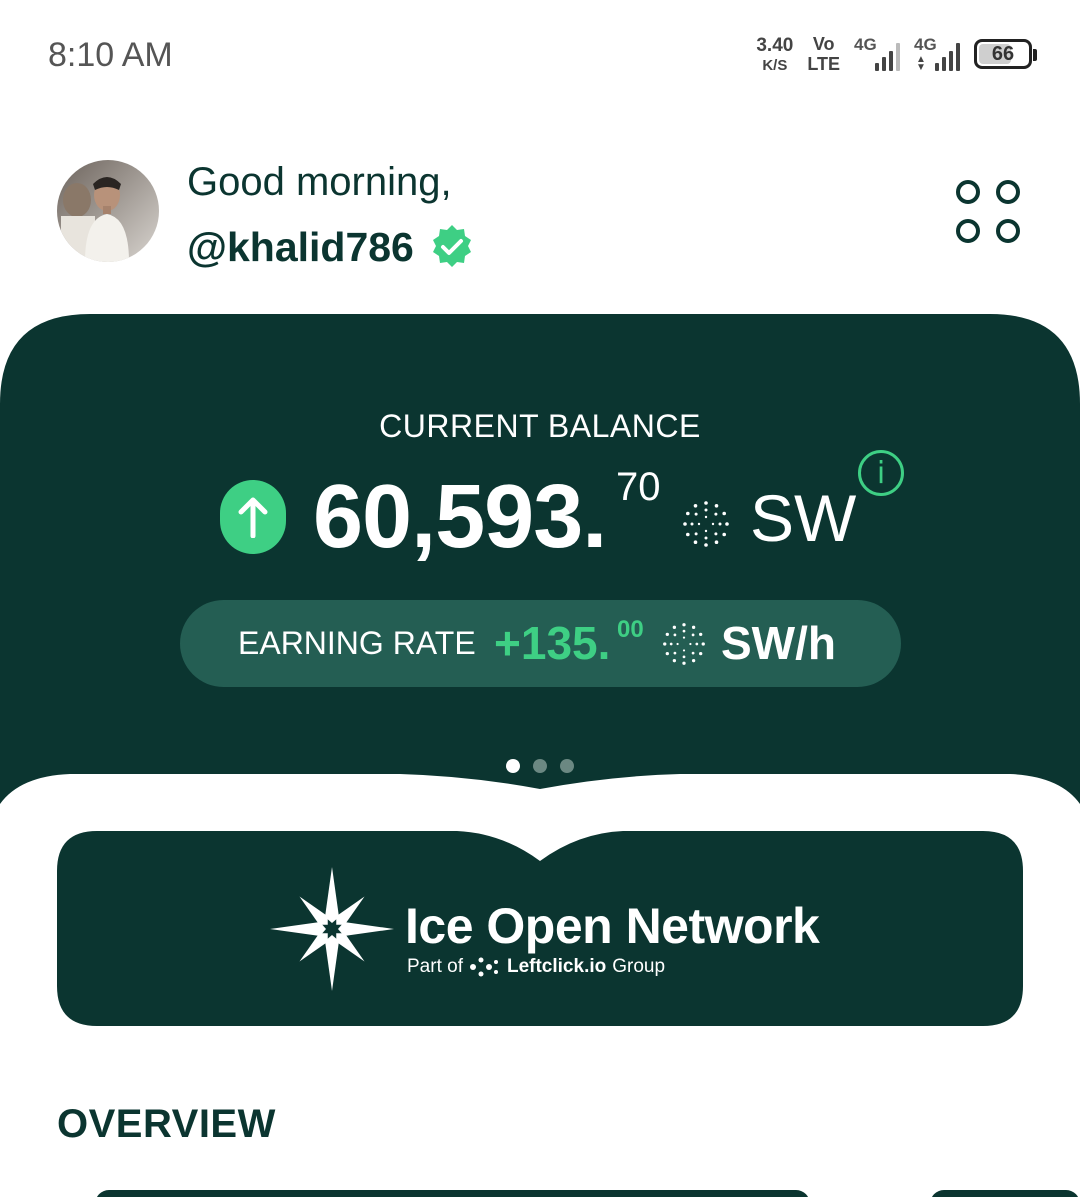 Image resolution: width=1080 pixels, height=1197 pixels. I want to click on username-row: @khalid786, so click(331, 247).